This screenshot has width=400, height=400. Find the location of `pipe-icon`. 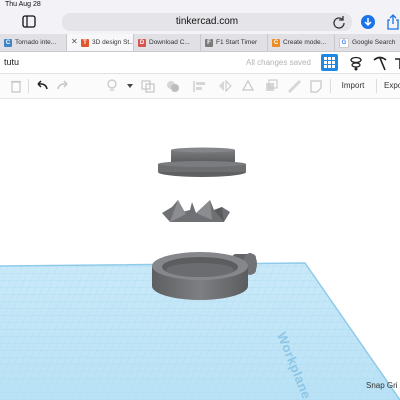

pipe-icon is located at coordinates (397, 63).